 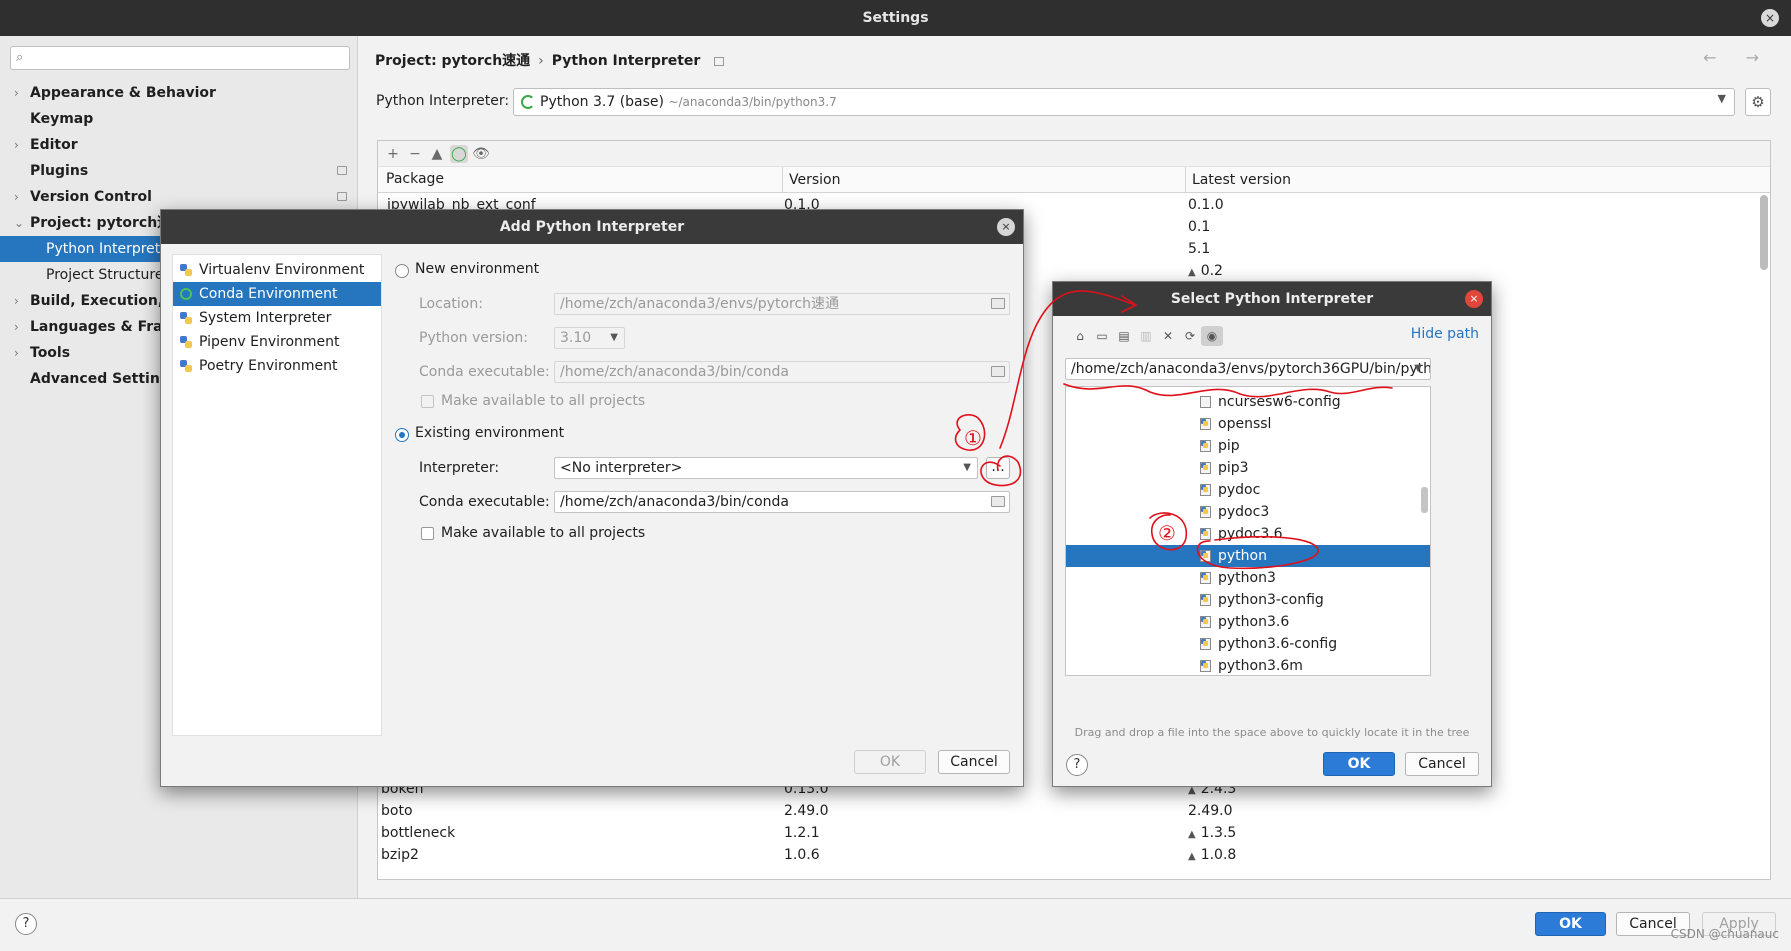 I want to click on sidebar-item-label: Keymap, so click(x=62, y=119).